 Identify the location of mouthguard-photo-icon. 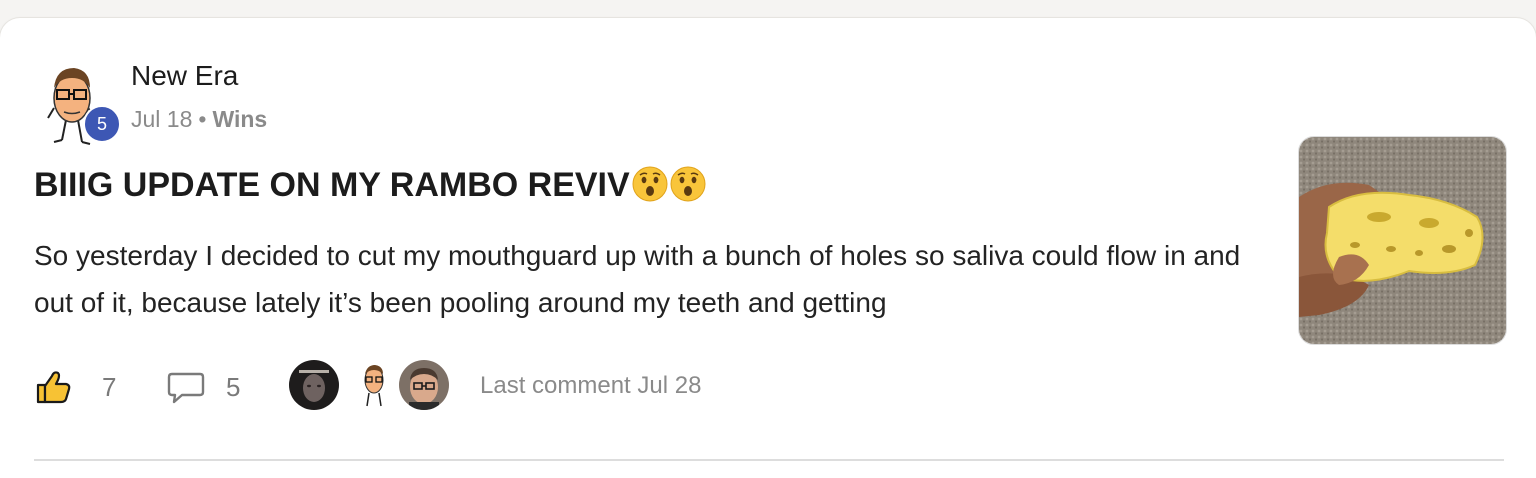
(1402, 240).